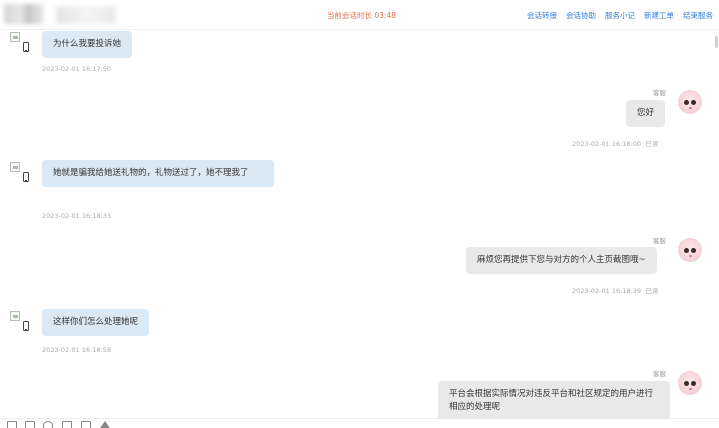 The image size is (719, 428). Describe the element at coordinates (86, 15) in the screenshot. I see `blurred-user-name` at that location.